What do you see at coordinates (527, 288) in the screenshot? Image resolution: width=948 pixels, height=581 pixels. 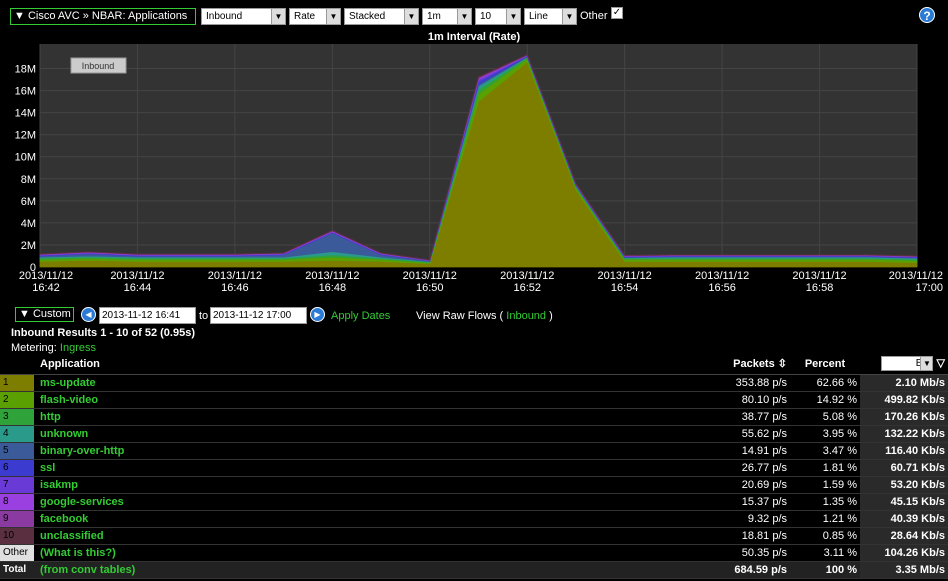 I see `x-tick-time: 16:52` at bounding box center [527, 288].